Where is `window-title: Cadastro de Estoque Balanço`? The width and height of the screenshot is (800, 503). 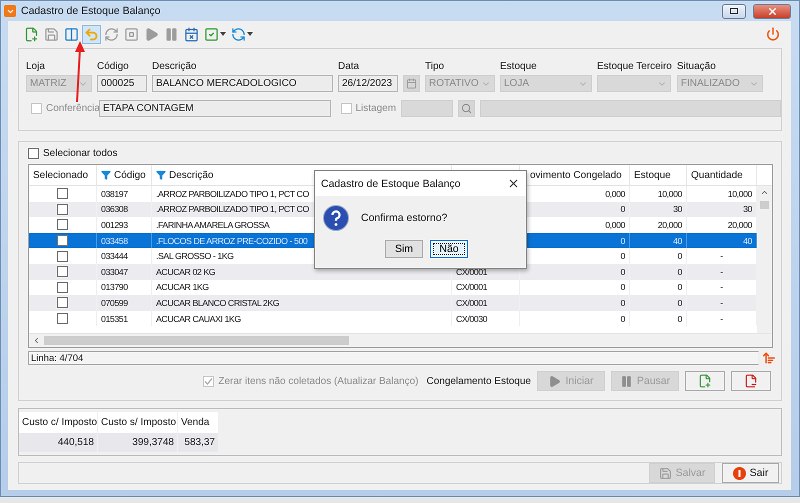
window-title: Cadastro de Estoque Balanço is located at coordinates (91, 11).